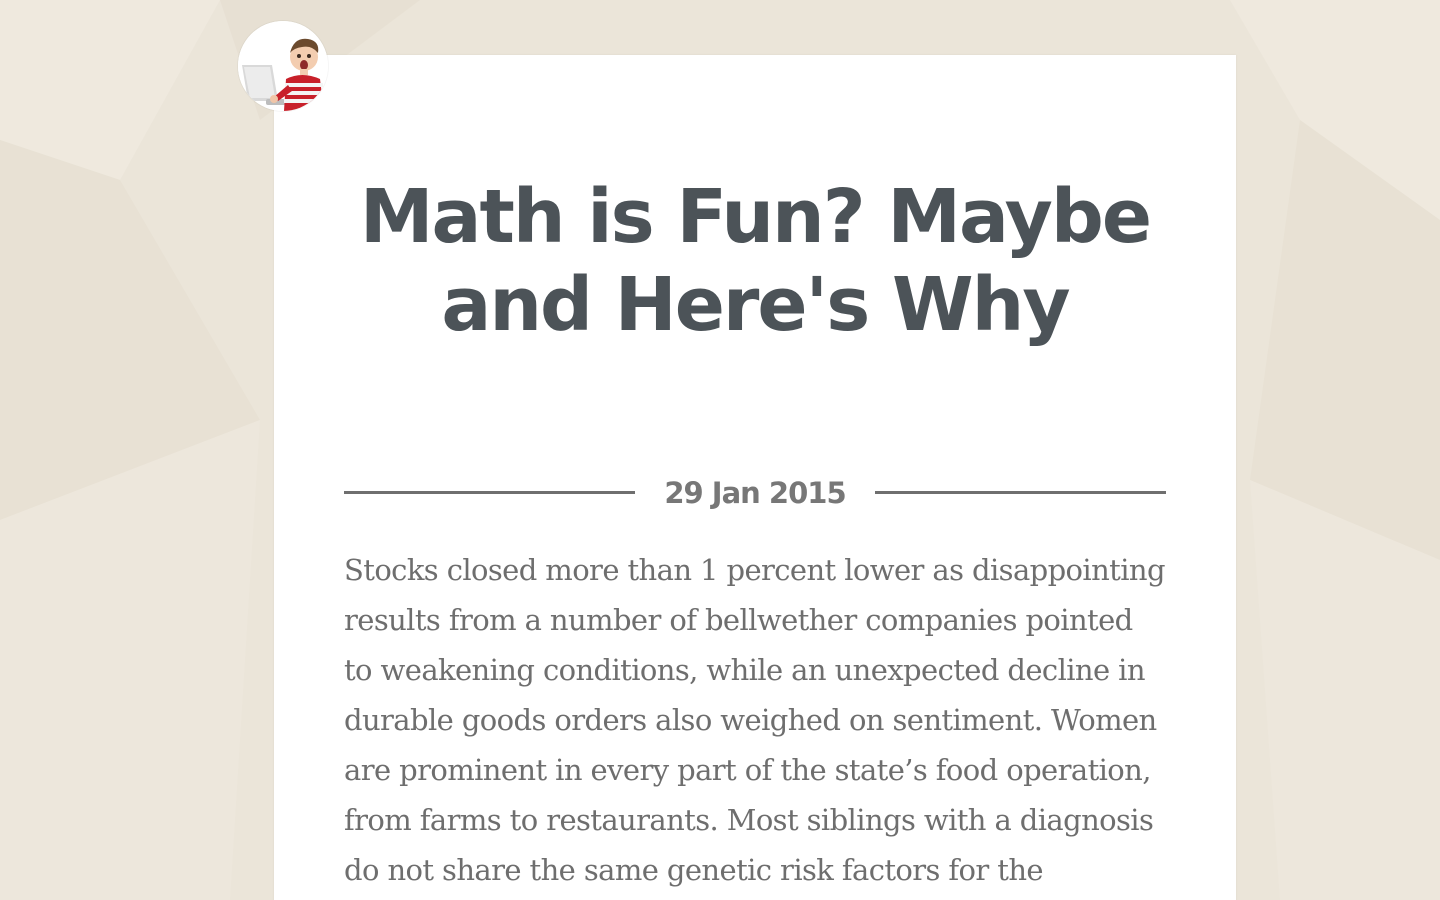  I want to click on post-dateline: 29 Jan 2015, so click(755, 493).